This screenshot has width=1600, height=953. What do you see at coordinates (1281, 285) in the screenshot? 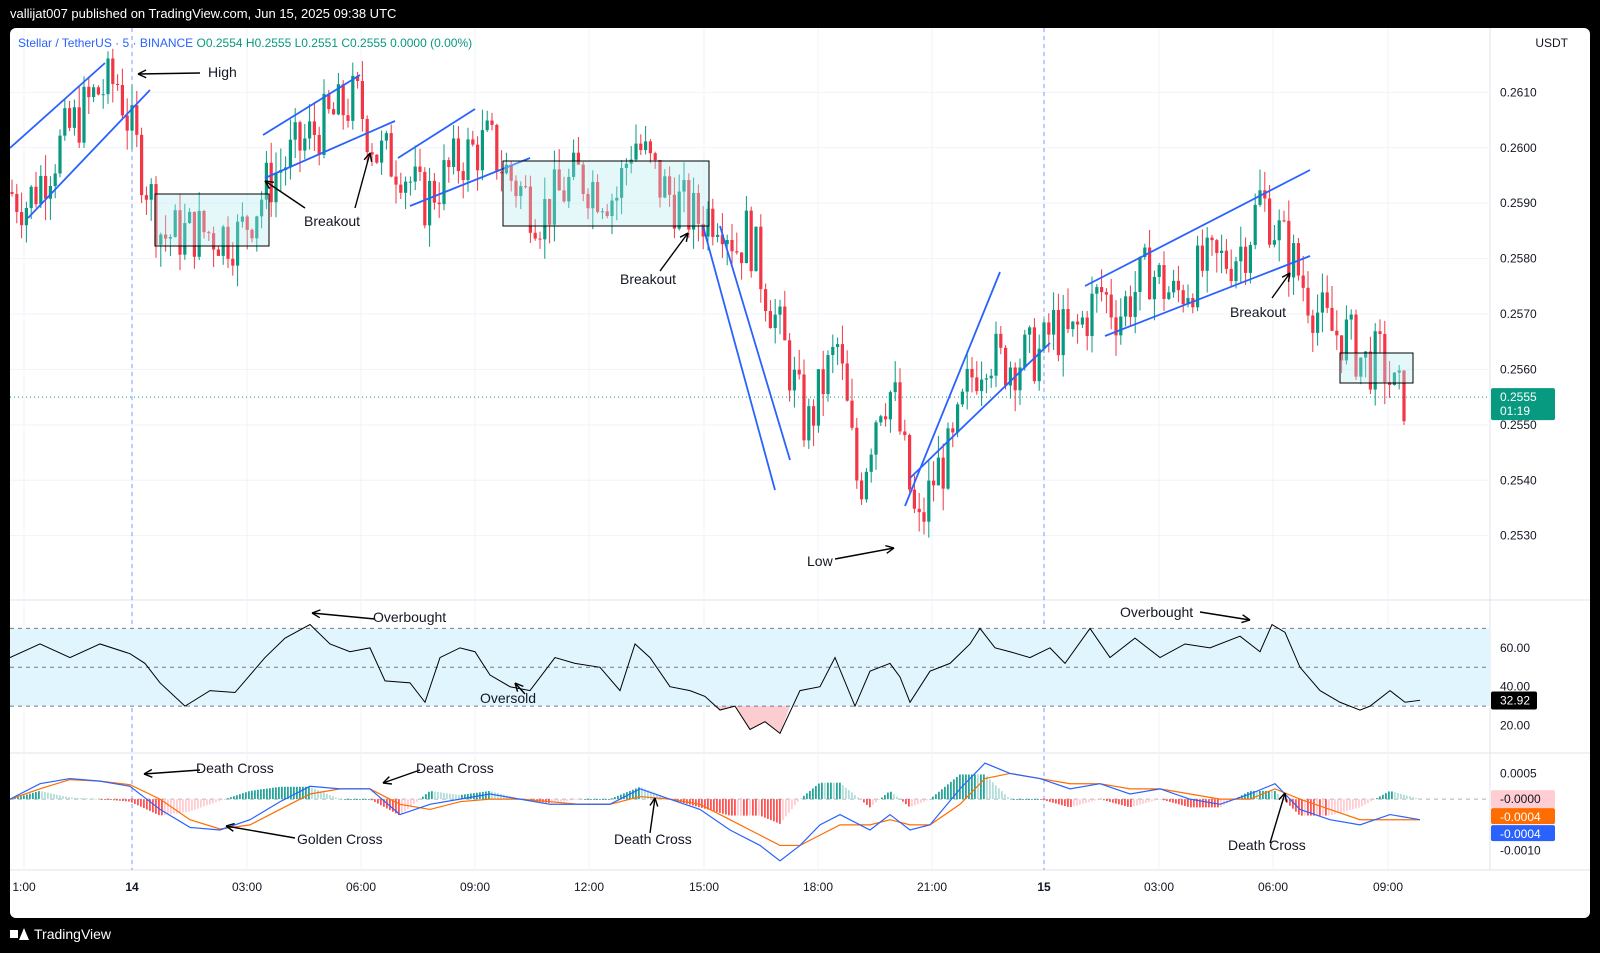
I see `annotation-arrow` at bounding box center [1281, 285].